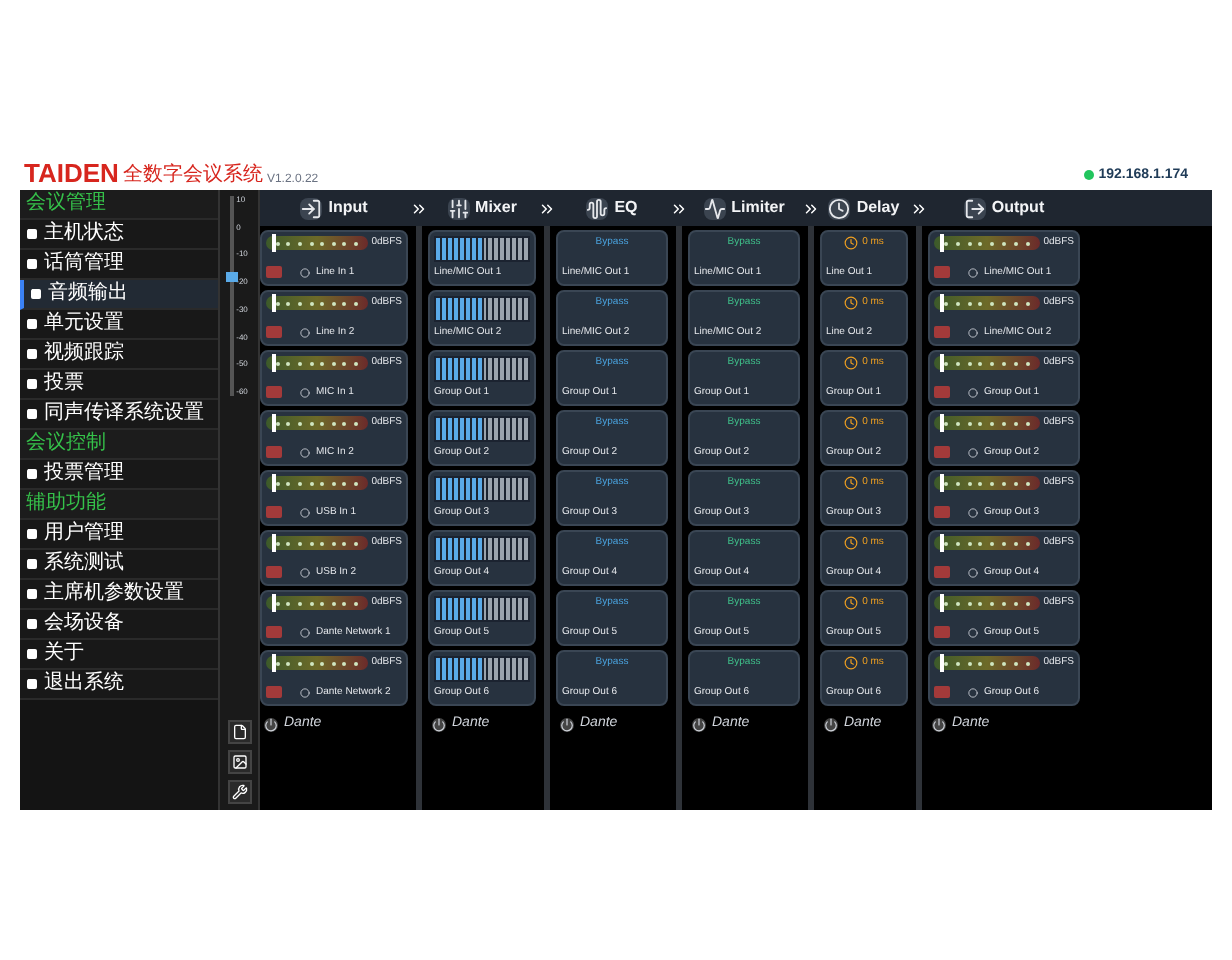 Image resolution: width=1232 pixels, height=960 pixels. What do you see at coordinates (119, 595) in the screenshot?
I see `sidebar-item: 主席机参数设置` at bounding box center [119, 595].